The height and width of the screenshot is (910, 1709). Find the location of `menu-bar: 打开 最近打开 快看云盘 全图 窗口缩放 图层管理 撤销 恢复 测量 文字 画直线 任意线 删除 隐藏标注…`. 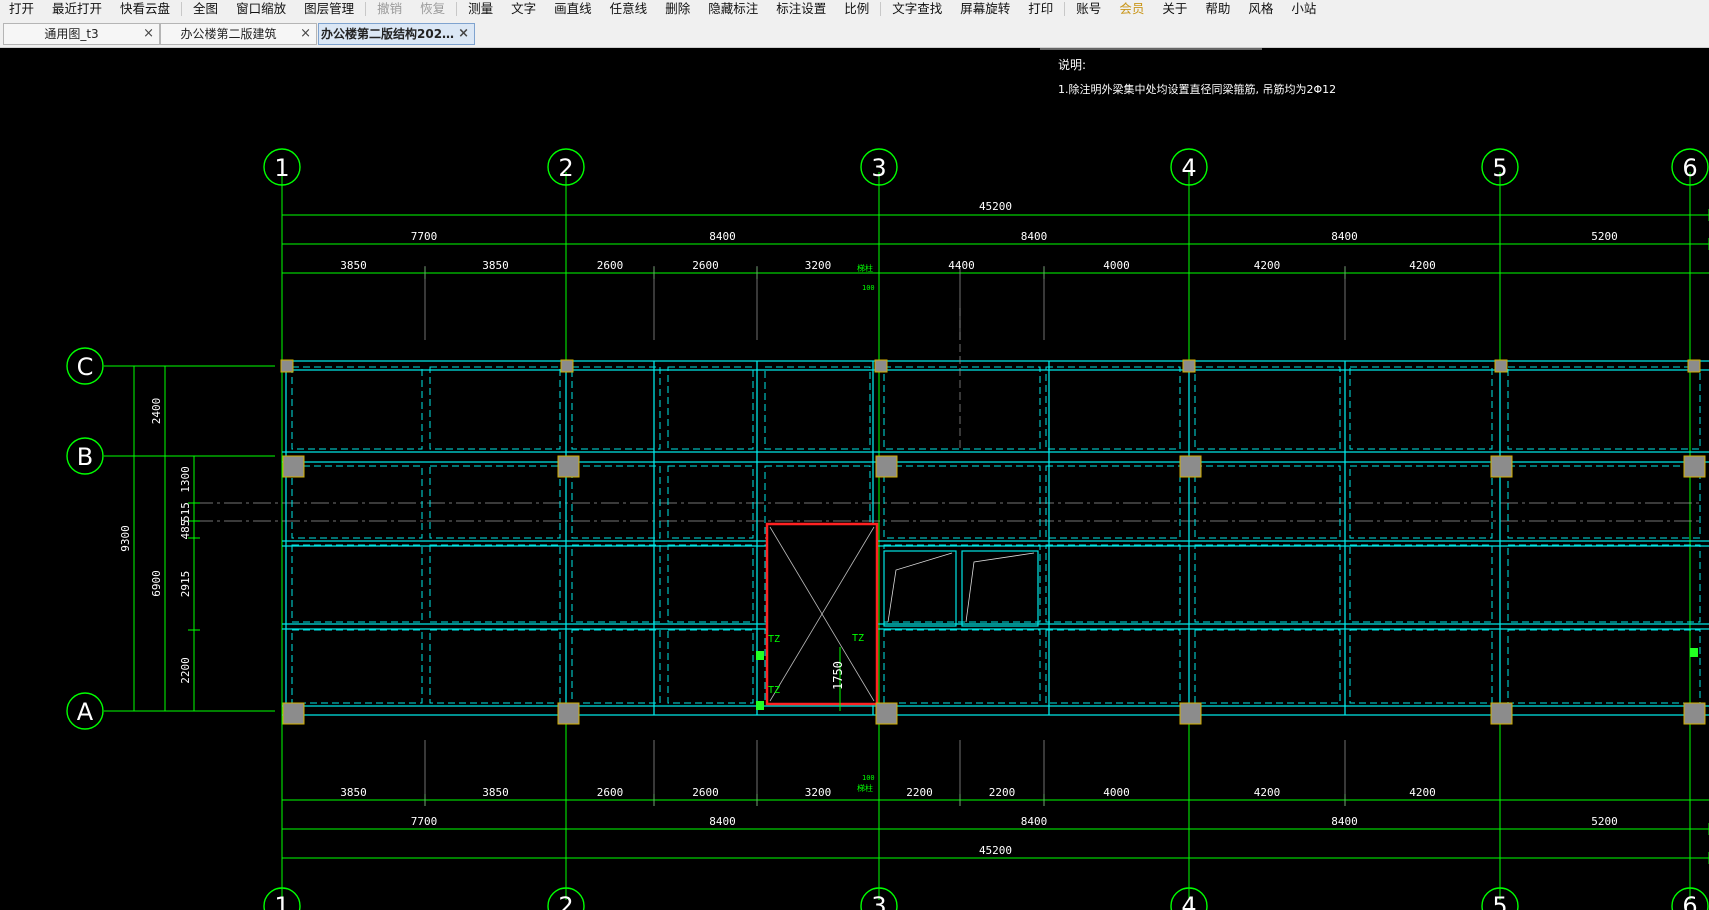

menu-bar: 打开 最近打开 快看云盘 全图 窗口缩放 图层管理 撤销 恢复 测量 文字 画直线 任意线 删除 隐藏标注… is located at coordinates (854, 9).